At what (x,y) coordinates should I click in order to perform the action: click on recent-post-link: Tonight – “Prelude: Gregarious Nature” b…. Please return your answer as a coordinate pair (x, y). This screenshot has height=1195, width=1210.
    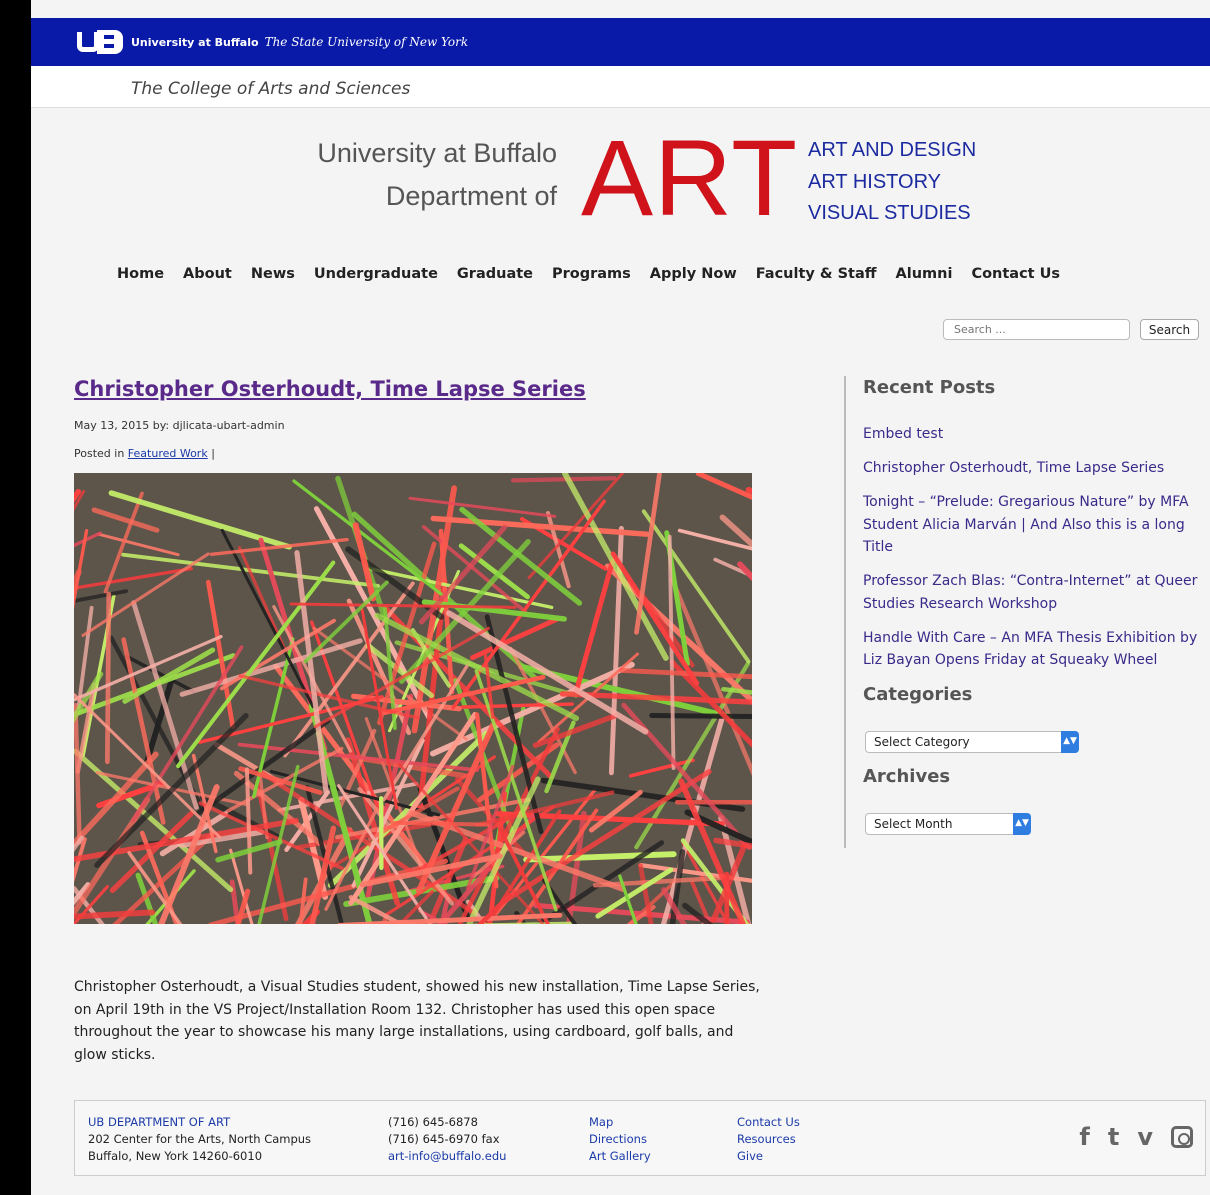
    Looking at the image, I should click on (1035, 525).